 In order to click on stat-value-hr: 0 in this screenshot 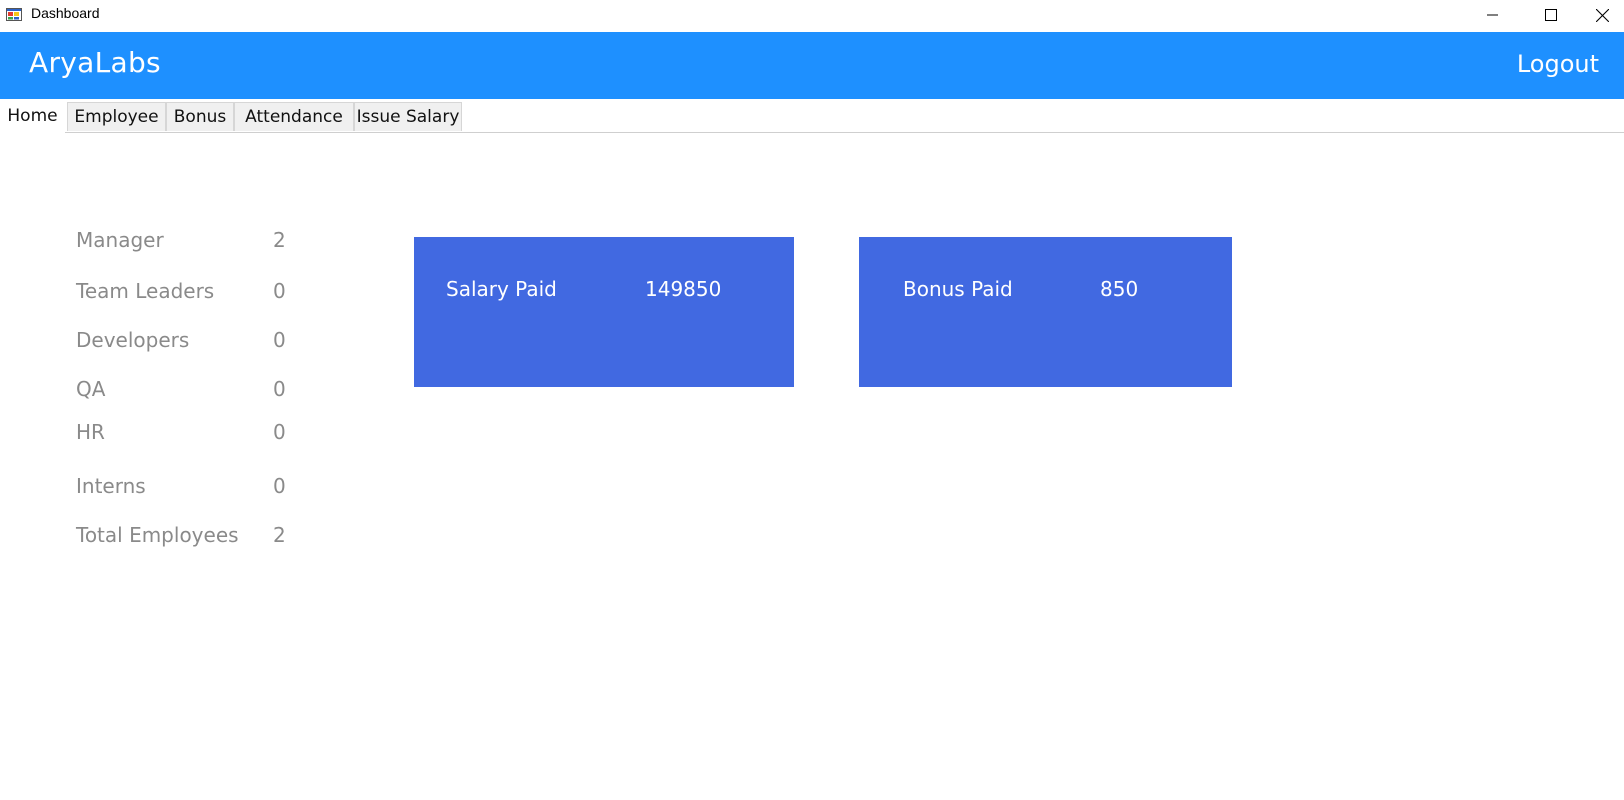, I will do `click(279, 432)`.